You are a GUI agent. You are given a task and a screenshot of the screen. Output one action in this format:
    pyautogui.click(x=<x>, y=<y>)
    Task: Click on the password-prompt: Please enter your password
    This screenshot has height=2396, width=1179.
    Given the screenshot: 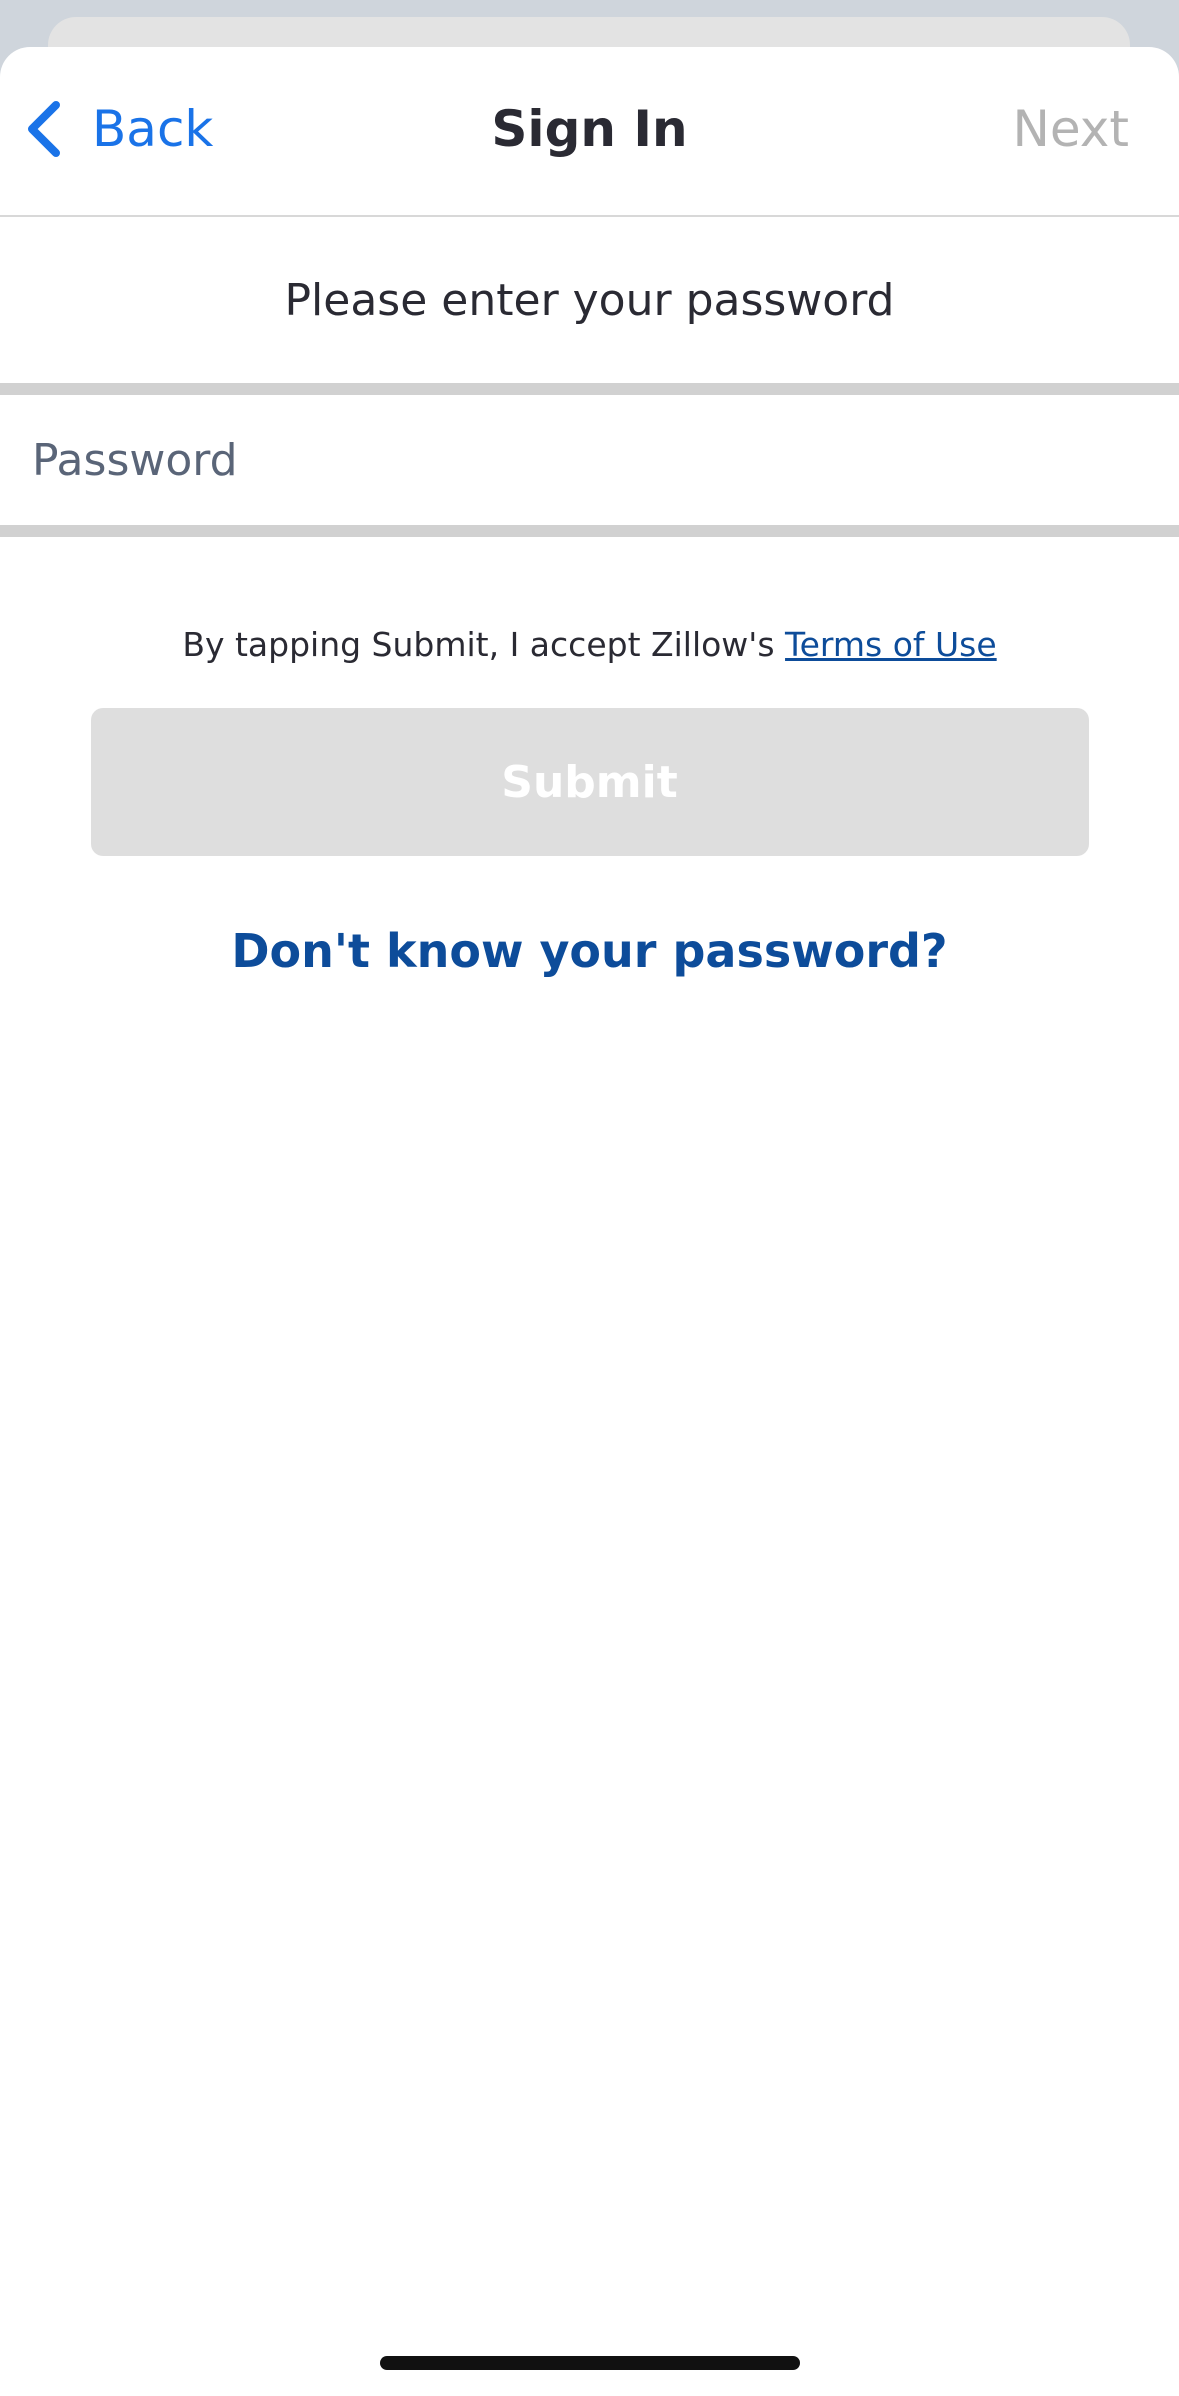 What is the action you would take?
    pyautogui.click(x=589, y=300)
    